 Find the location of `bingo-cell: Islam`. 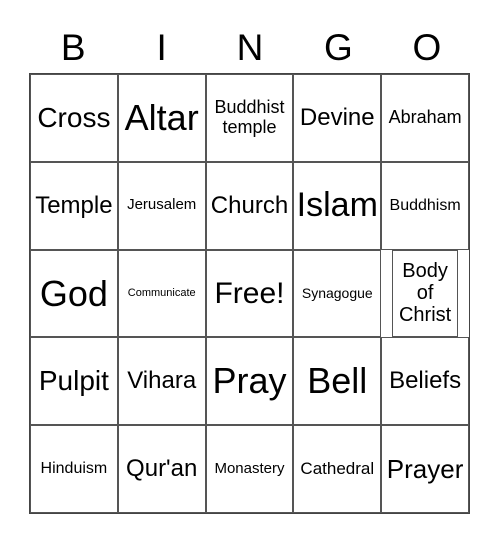

bingo-cell: Islam is located at coordinates (337, 205).